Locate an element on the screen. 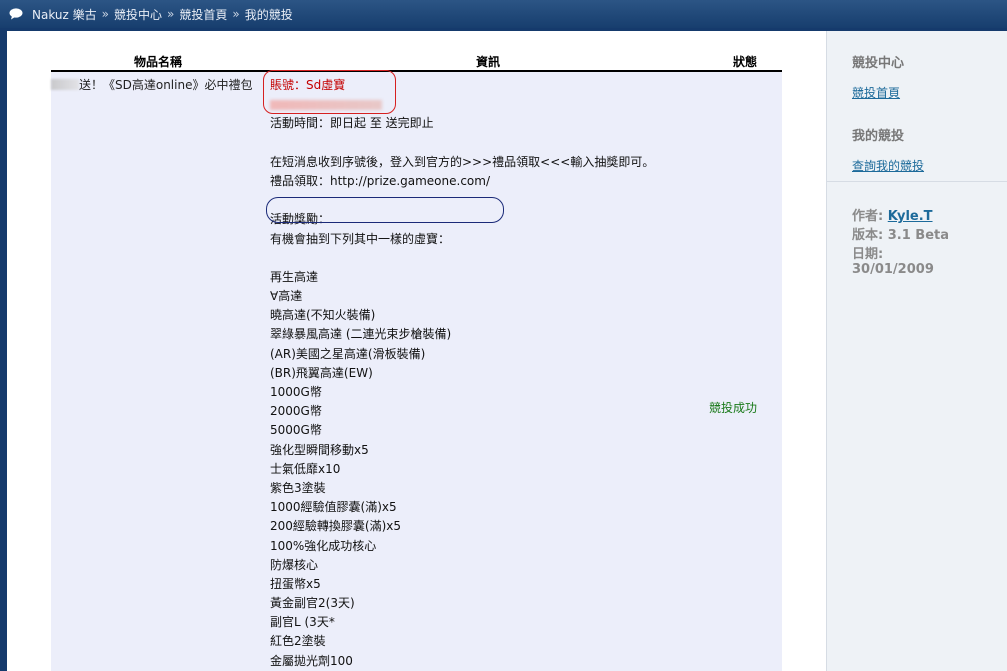 The image size is (1007, 671). sidebar-divider is located at coordinates (917, 181).